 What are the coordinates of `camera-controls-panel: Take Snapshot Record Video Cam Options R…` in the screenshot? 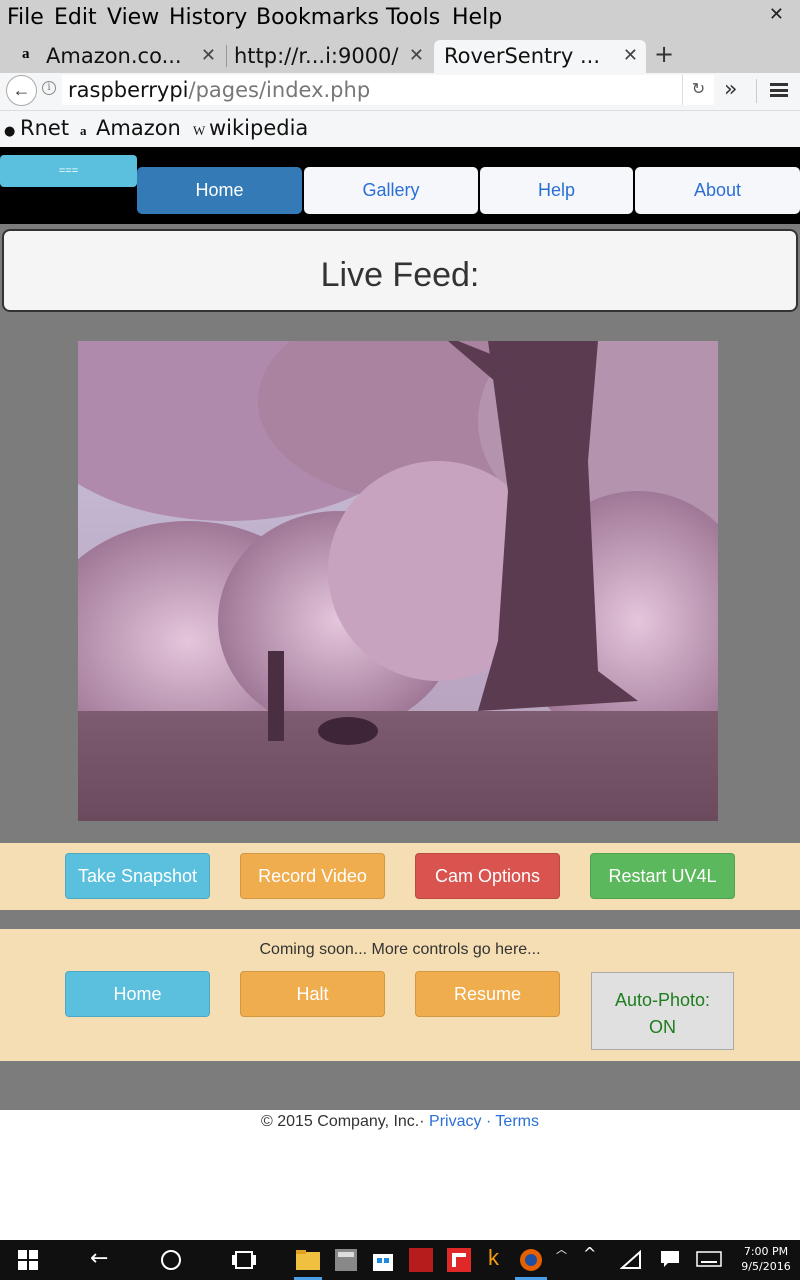 It's located at (400, 876).